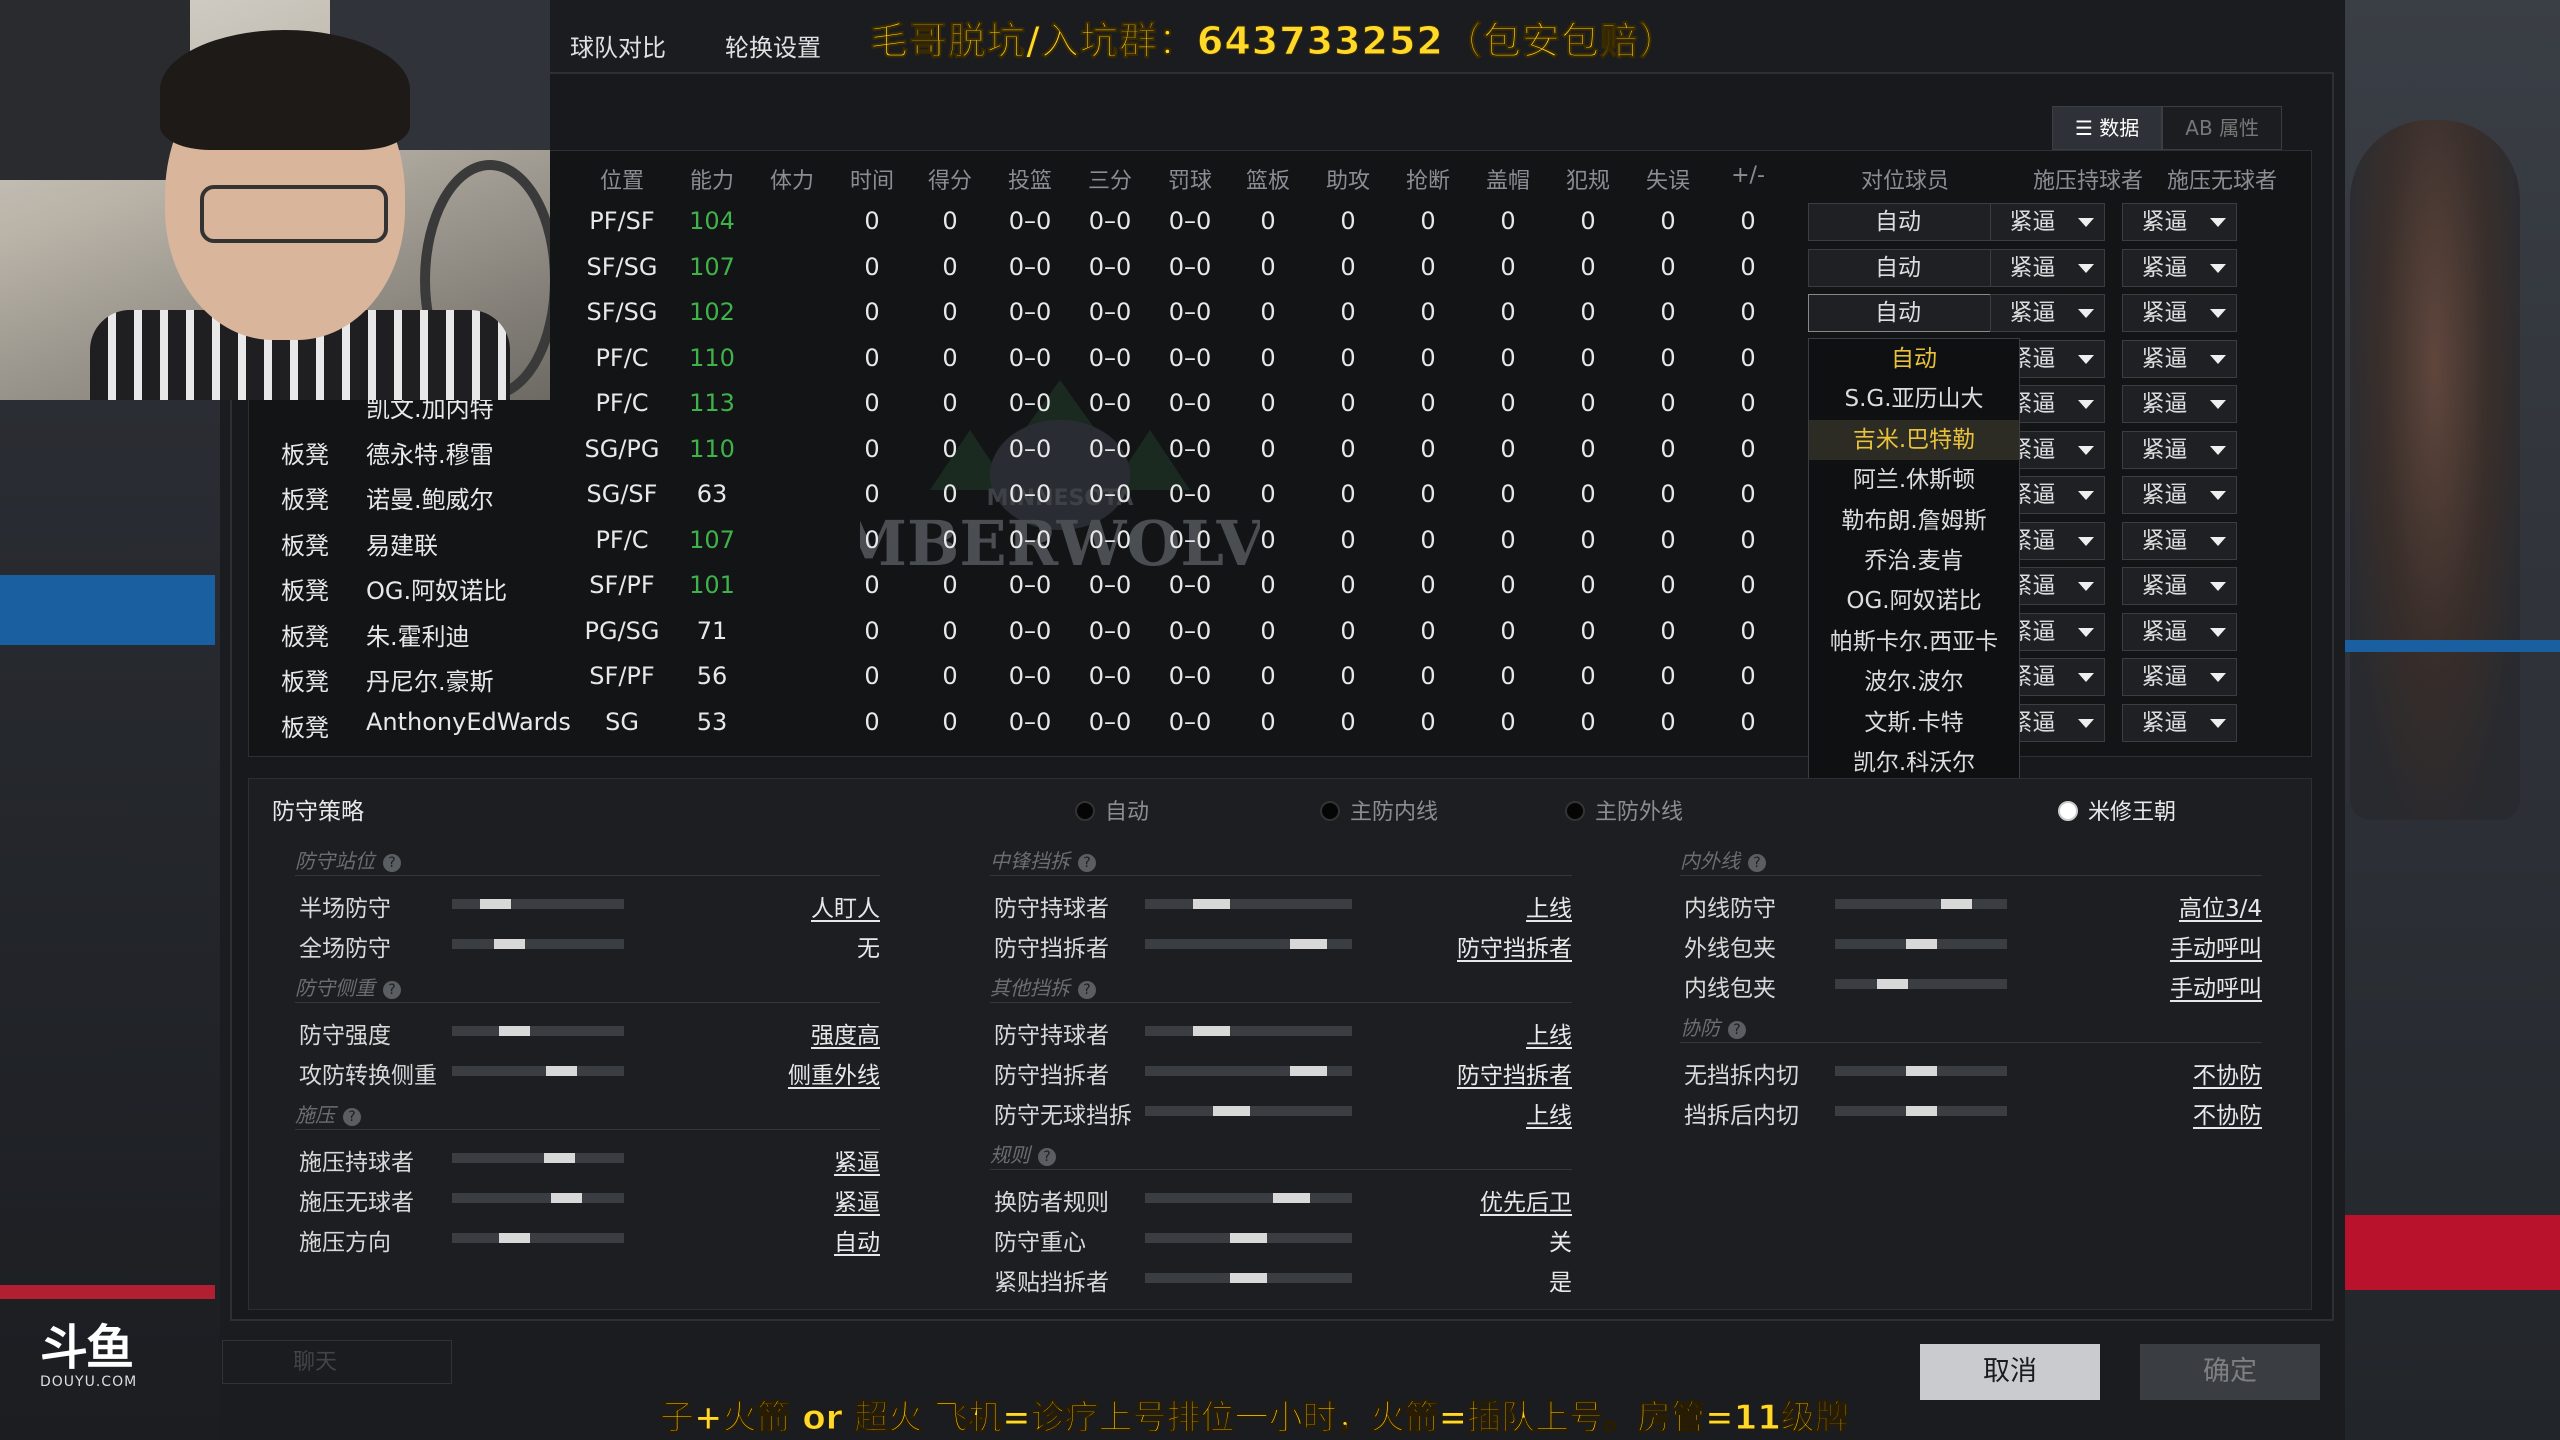 Image resolution: width=2560 pixels, height=1440 pixels. Describe the element at coordinates (1914, 440) in the screenshot. I see `matchup-option: 吉米.巴特勒` at that location.